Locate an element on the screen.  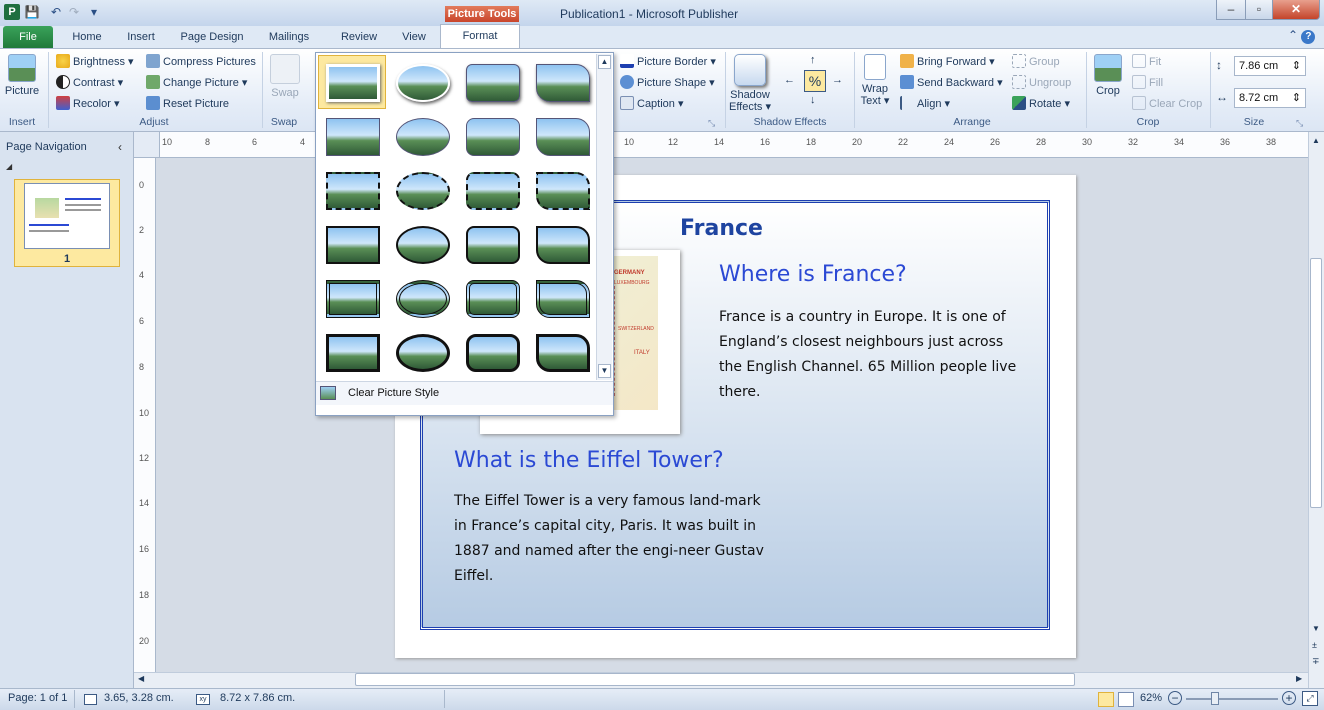
heading-eiffel-tower: What is the Eiffel Tower? is located at coordinates (589, 460).